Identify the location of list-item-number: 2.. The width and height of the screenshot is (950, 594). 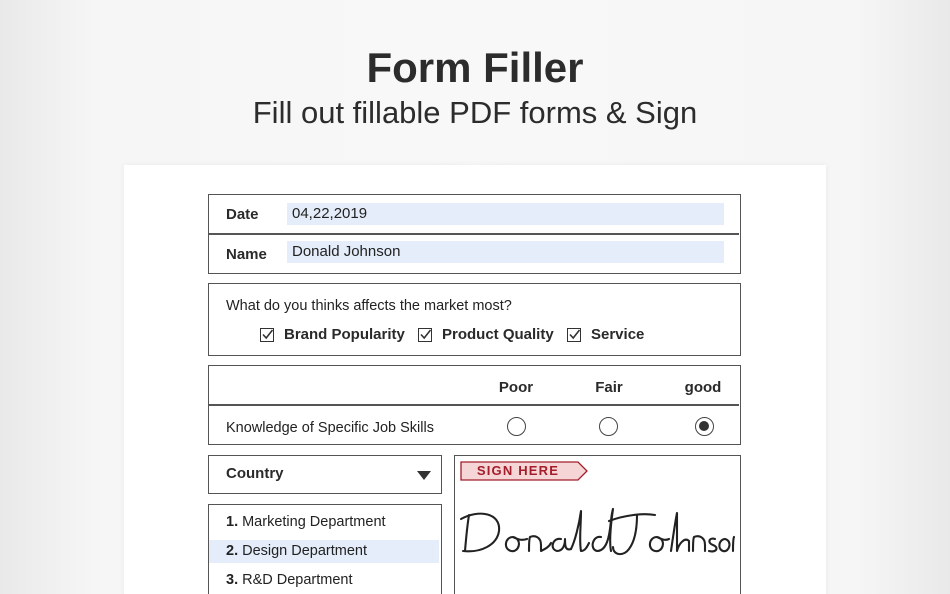
(232, 551).